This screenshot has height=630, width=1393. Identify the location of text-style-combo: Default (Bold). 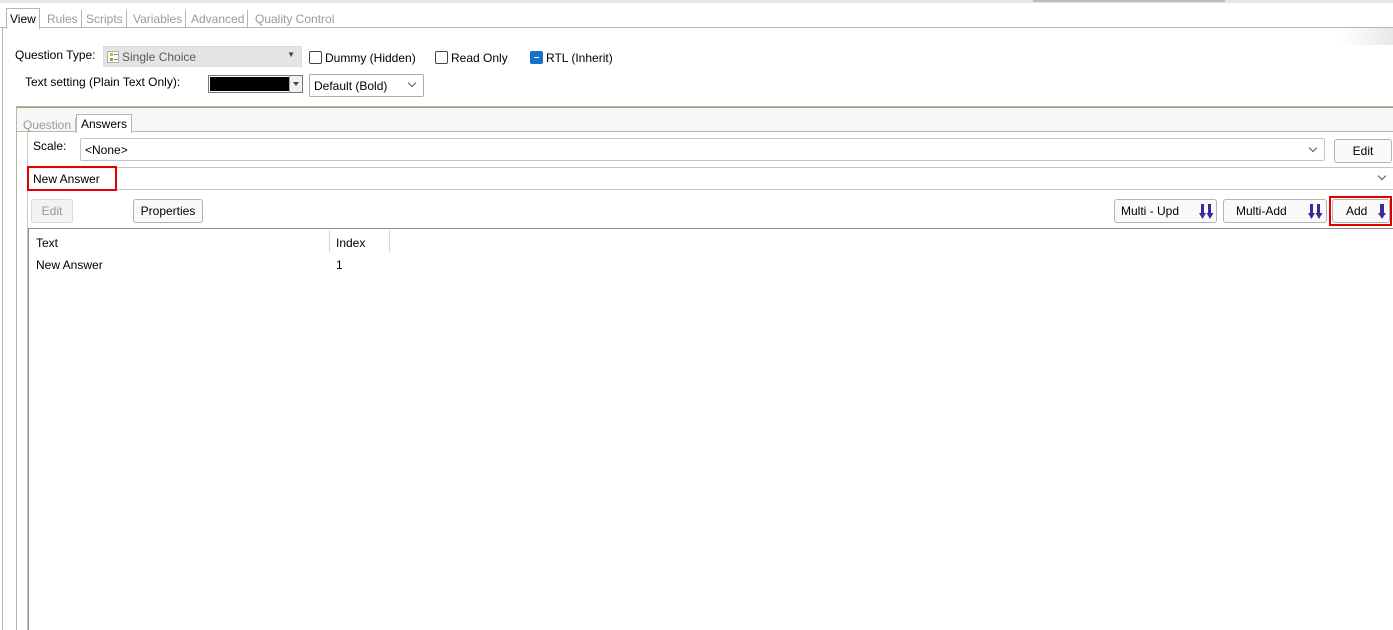
(366, 85).